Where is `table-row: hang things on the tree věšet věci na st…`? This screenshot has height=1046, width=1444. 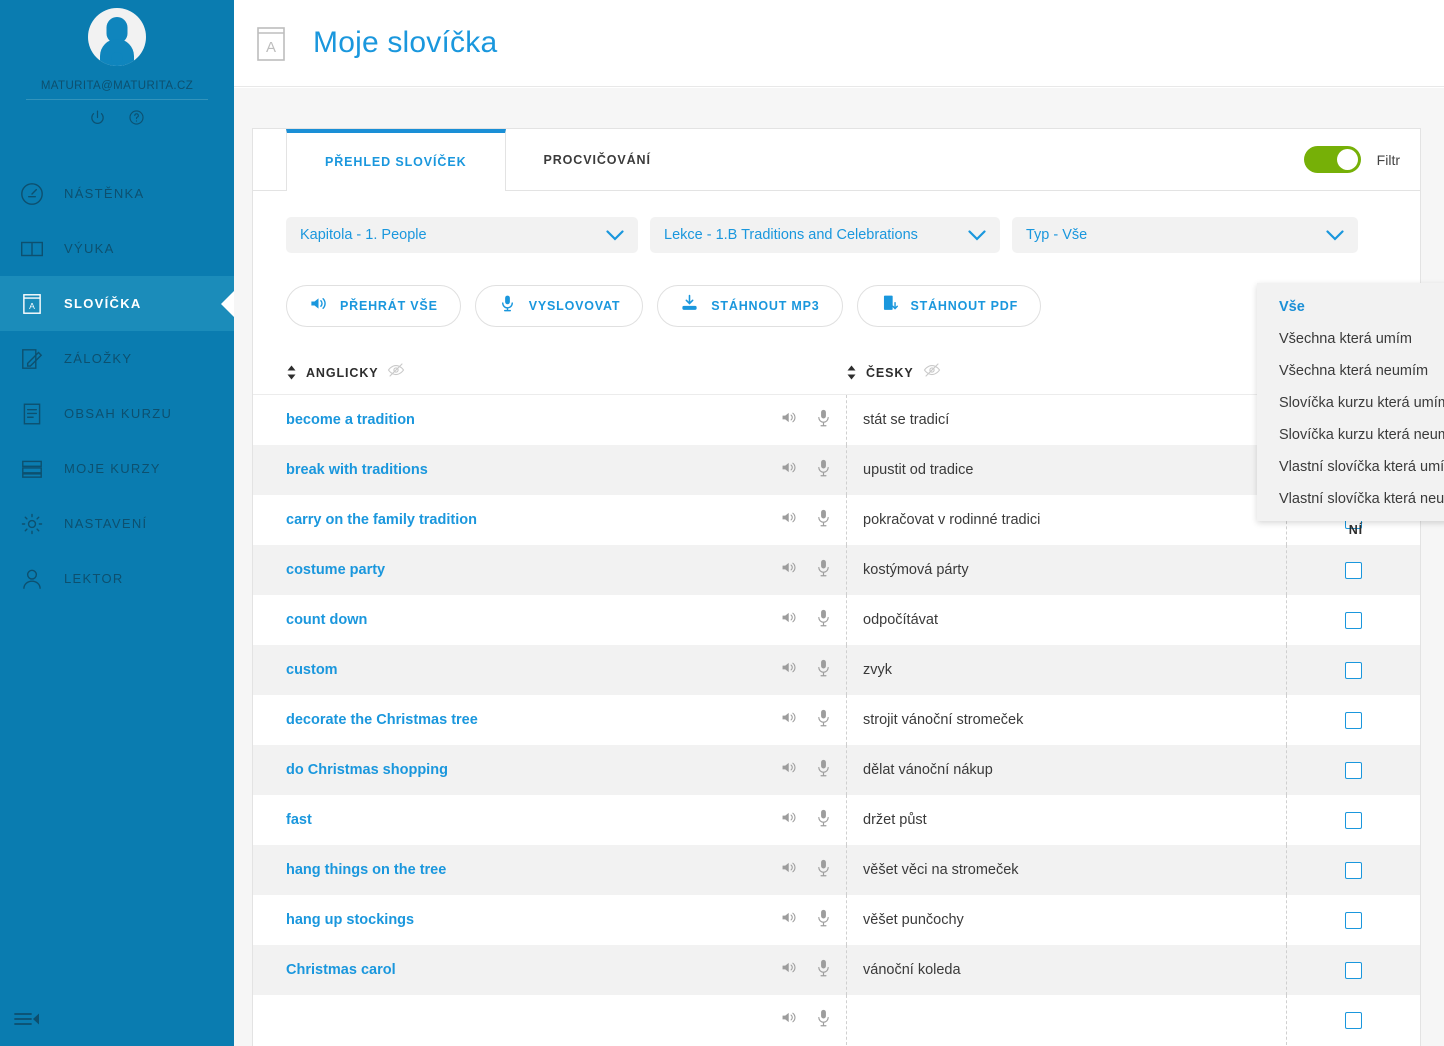
table-row: hang things on the tree věšet věci na st… is located at coordinates (836, 870).